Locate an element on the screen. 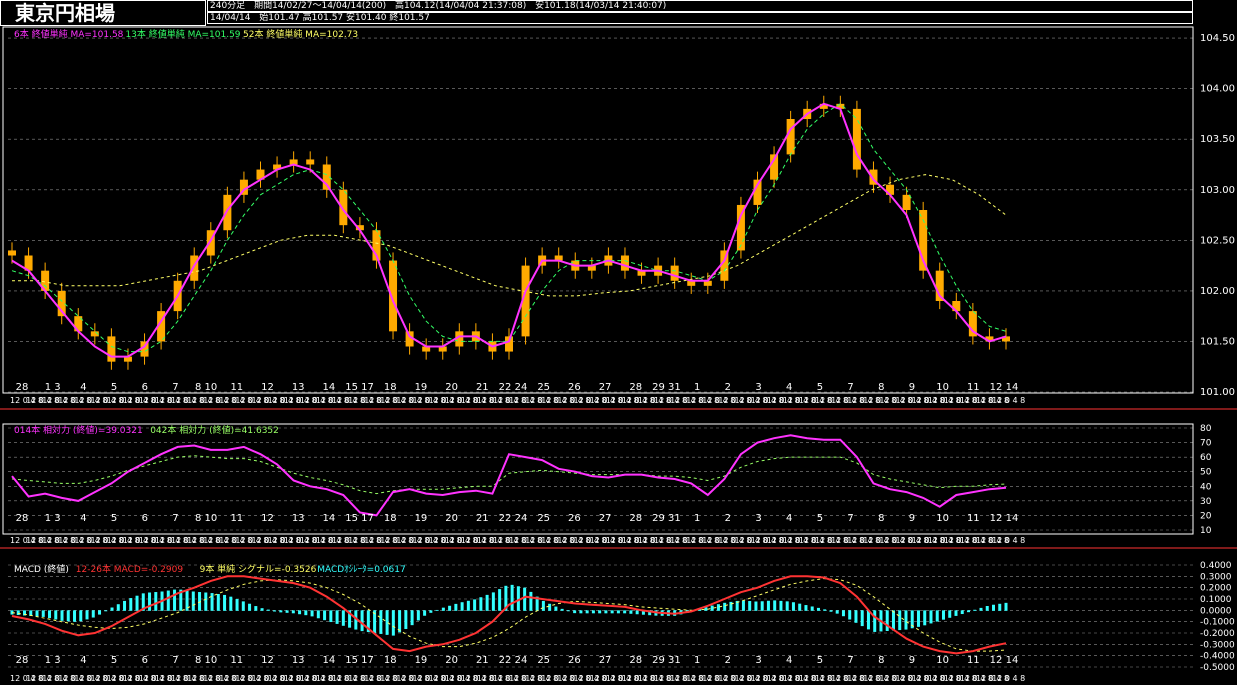 The height and width of the screenshot is (685, 1237). x-tick-label: 1 is located at coordinates (697, 660).